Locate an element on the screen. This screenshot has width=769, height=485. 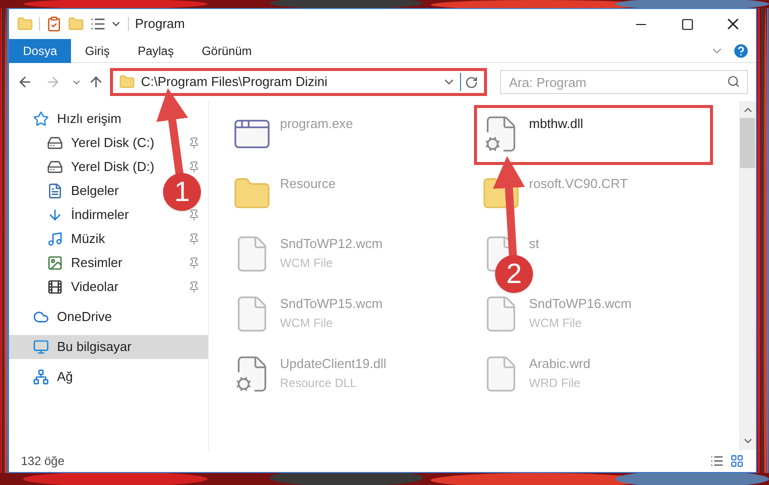
image-icon is located at coordinates (55, 263).